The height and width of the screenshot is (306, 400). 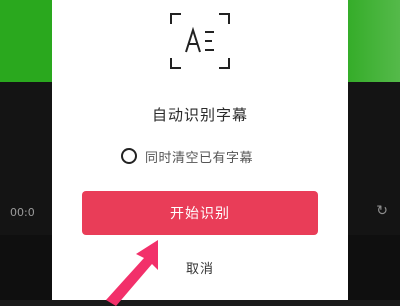 I want to click on cancel-button: 取消, so click(x=200, y=269).